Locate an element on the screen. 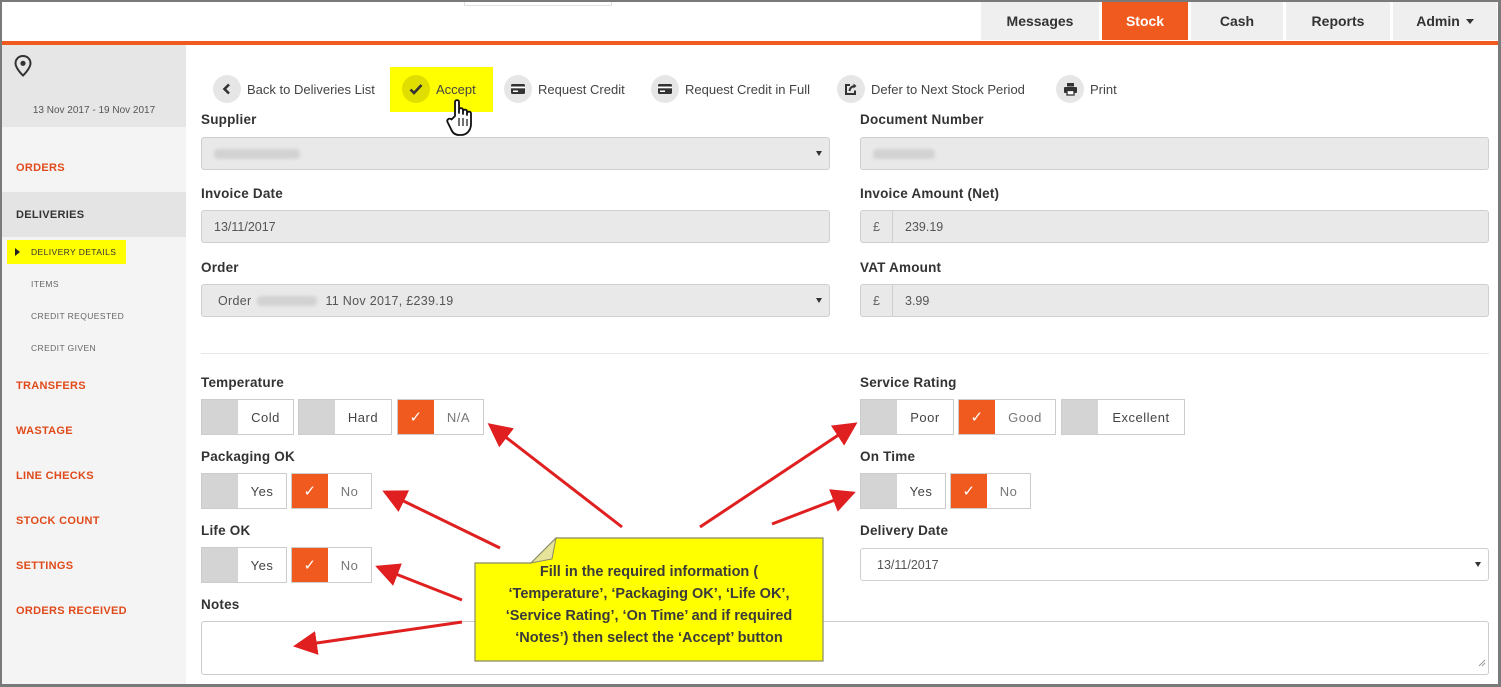 The height and width of the screenshot is (687, 1501). on-time-label: On Time is located at coordinates (888, 456).